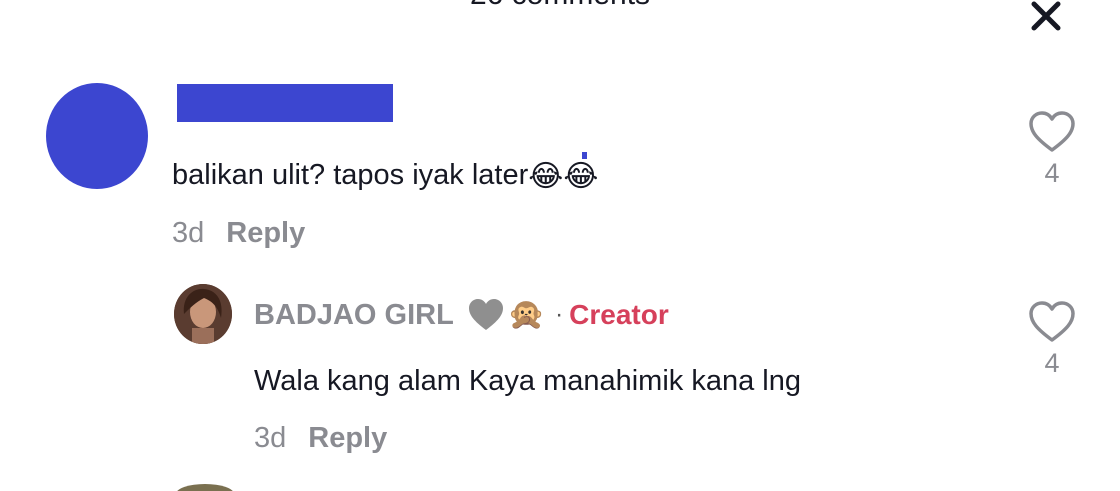  Describe the element at coordinates (461, 315) in the screenshot. I see `reply-header: BADJAO GIRL 🙊 · Creator` at that location.